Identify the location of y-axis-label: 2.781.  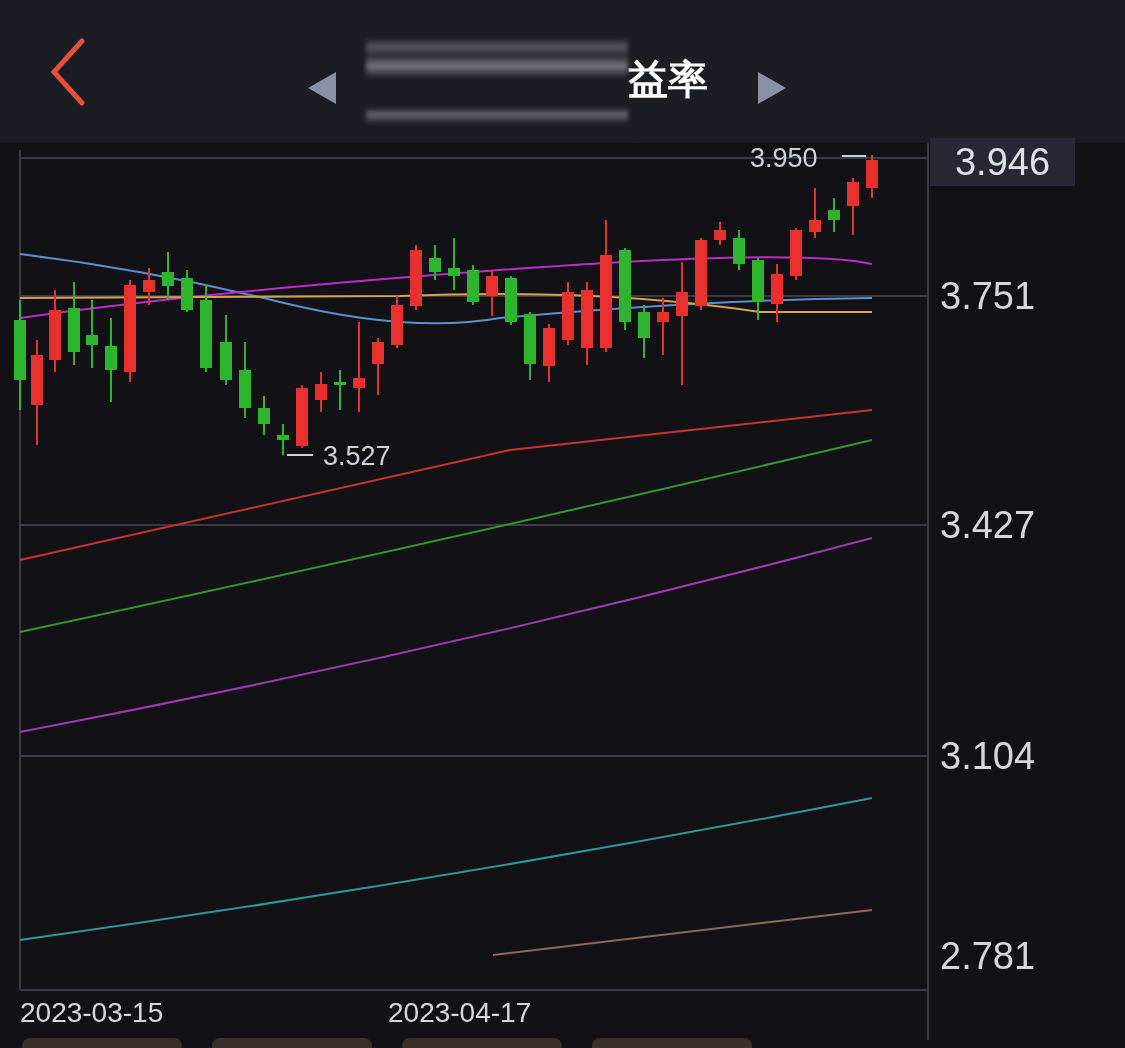
(988, 956).